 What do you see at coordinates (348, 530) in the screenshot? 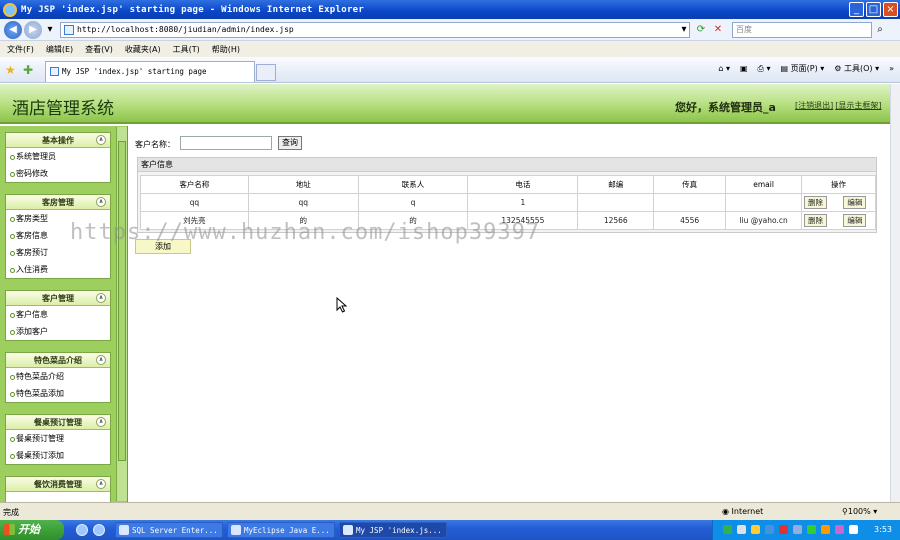
I see `ie-icon` at bounding box center [348, 530].